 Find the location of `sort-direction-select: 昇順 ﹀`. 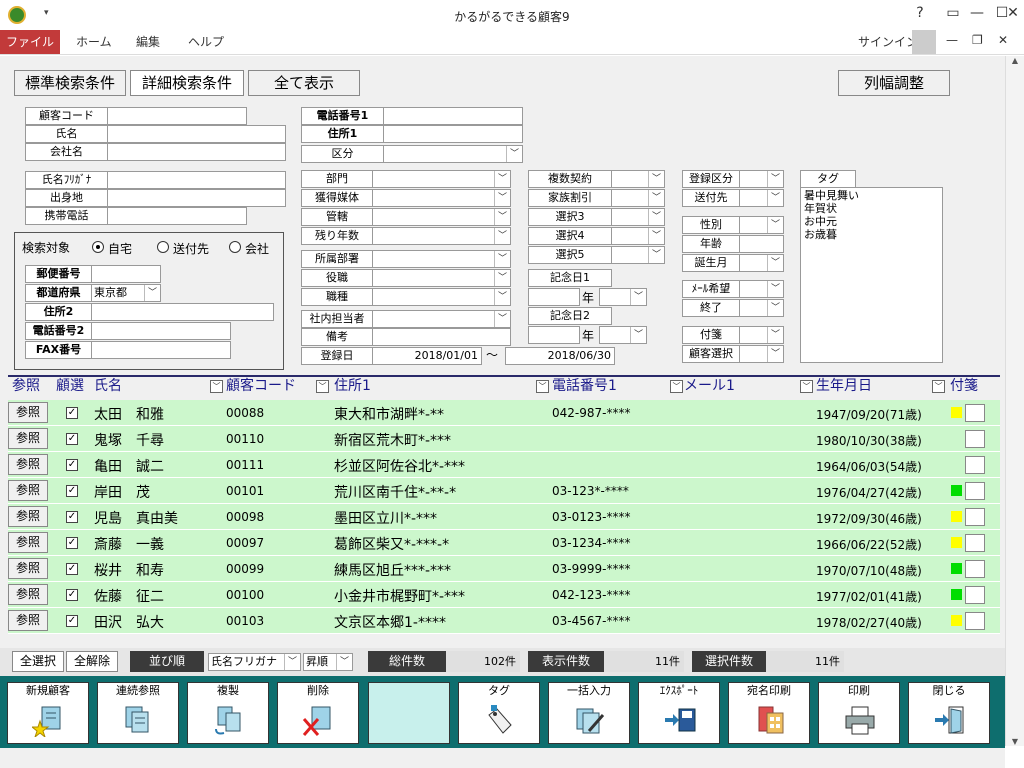

sort-direction-select: 昇順 ﹀ is located at coordinates (328, 662).